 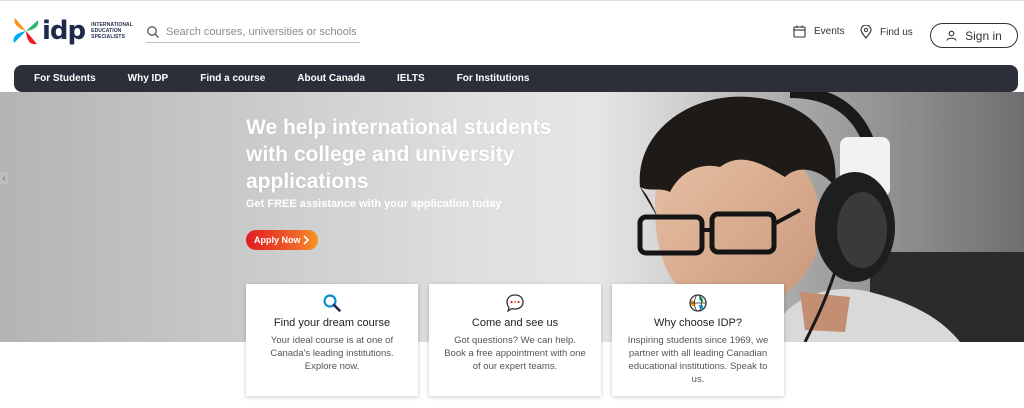 What do you see at coordinates (64, 31) in the screenshot?
I see `logo-wordmark: idp` at bounding box center [64, 31].